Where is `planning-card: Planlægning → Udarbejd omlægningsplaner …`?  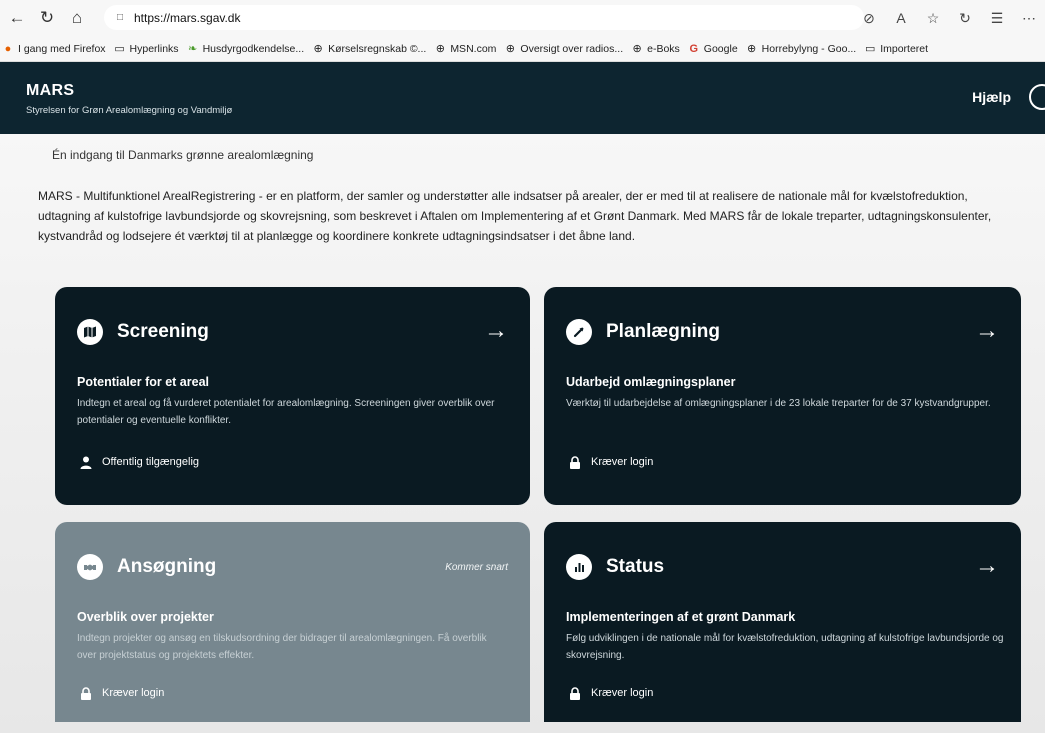
planning-card: Planlægning → Udarbejd omlægningsplaner … is located at coordinates (782, 396).